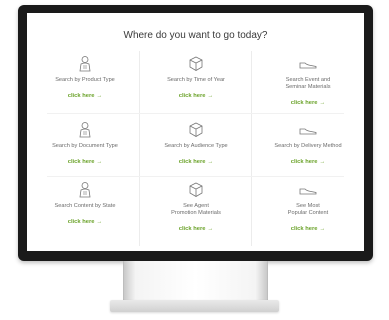  I want to click on tile-most-popular: See Most Popular Content click here →, so click(308, 212).